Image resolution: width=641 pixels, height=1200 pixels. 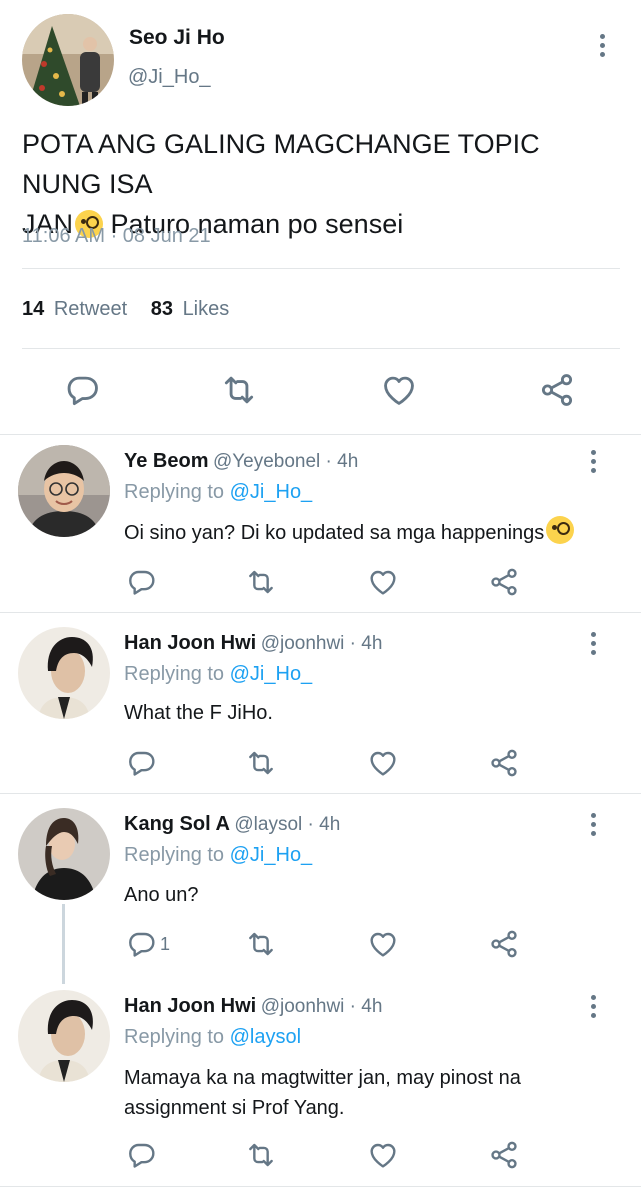 I want to click on retweet-label: Retweet, so click(x=90, y=309).